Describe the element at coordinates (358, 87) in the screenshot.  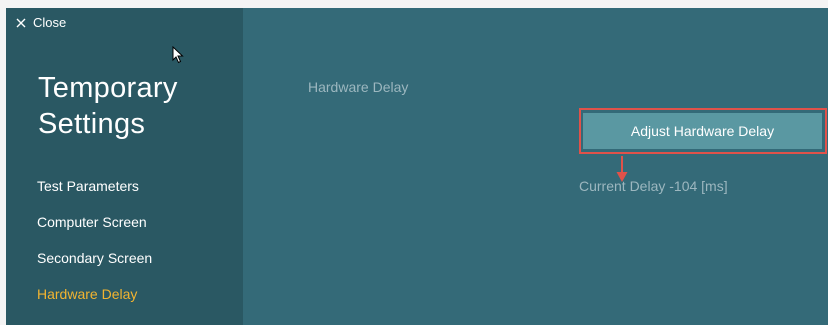
I see `section-label: Hardware Delay` at that location.